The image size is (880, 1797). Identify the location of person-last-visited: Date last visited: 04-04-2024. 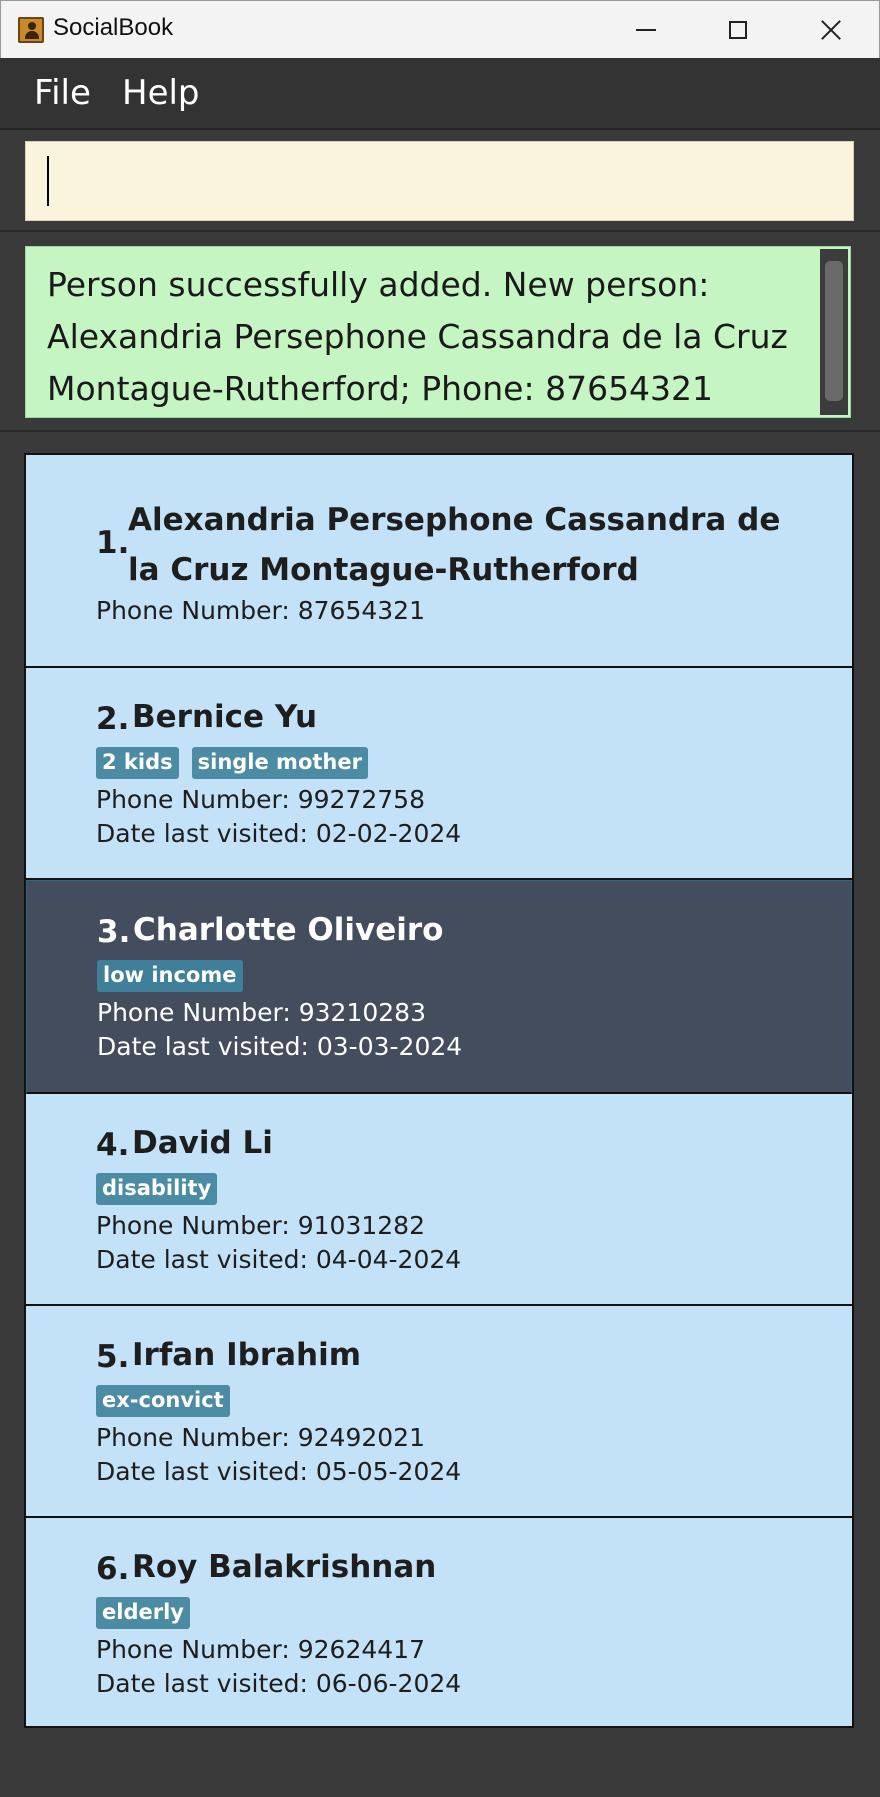
(279, 1259).